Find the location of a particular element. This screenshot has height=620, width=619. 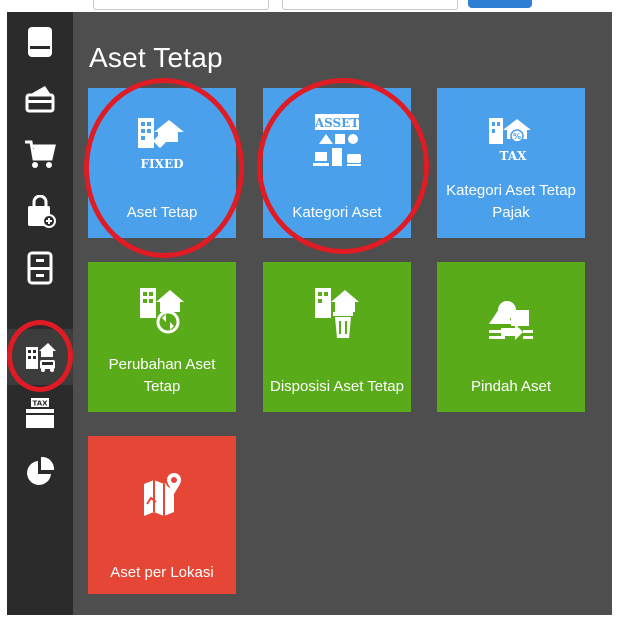

tile-icon-wrapper: ASSET is located at coordinates (337, 143).